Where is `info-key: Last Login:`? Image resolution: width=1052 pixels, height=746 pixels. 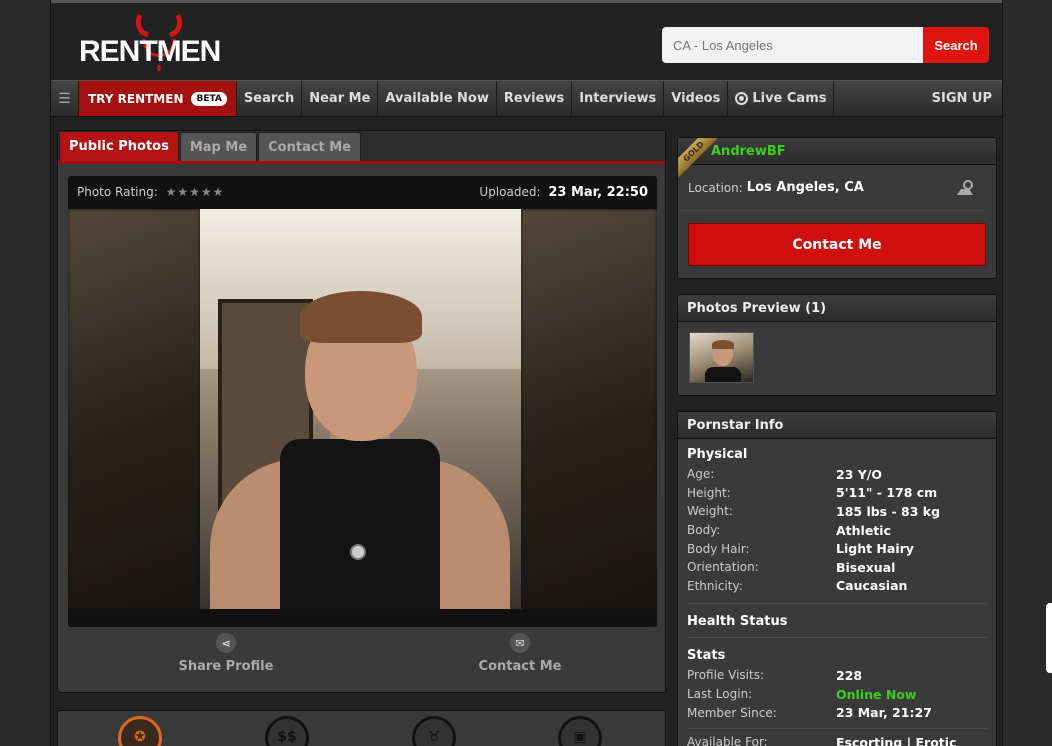
info-key: Last Login: is located at coordinates (720, 694).